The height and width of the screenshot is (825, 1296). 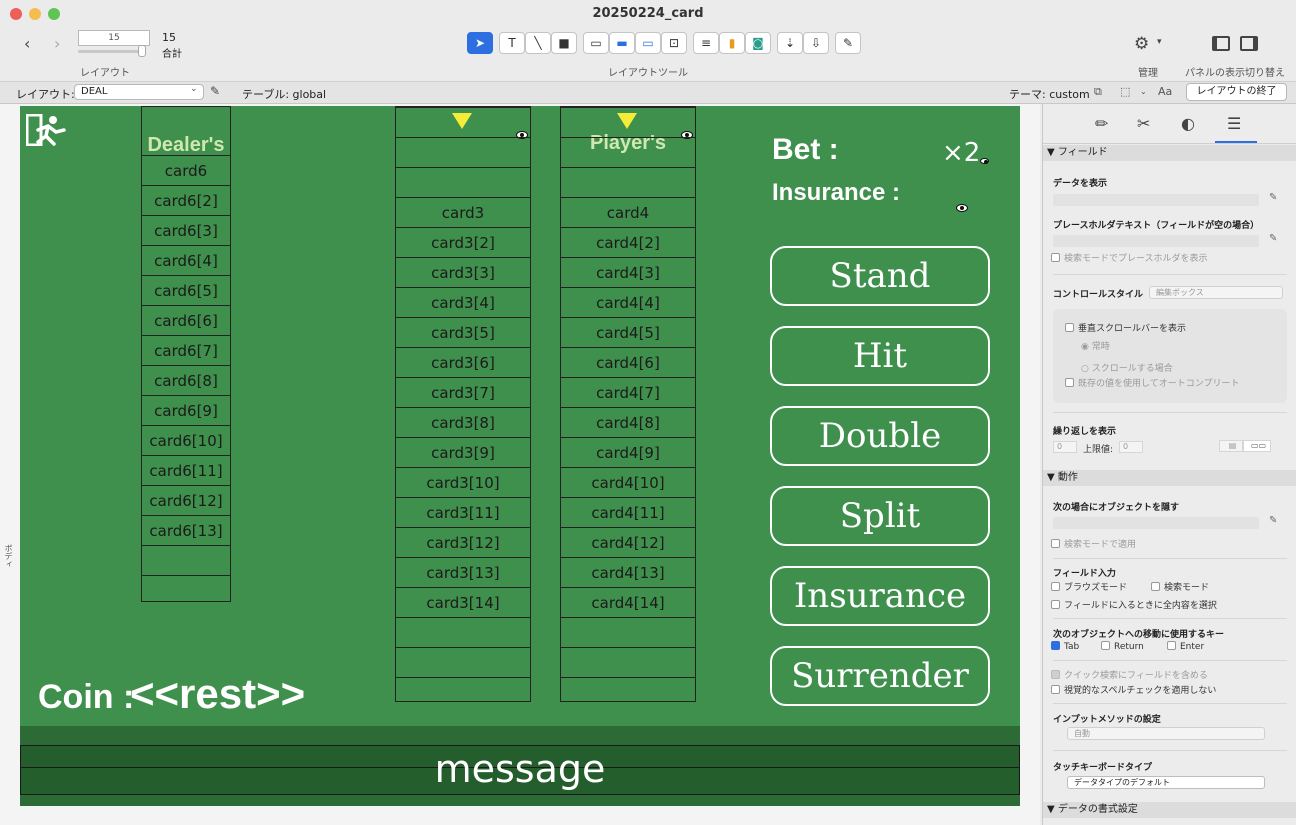 I want to click on field-section-header: ▼ フィールド, so click(x=1169, y=153).